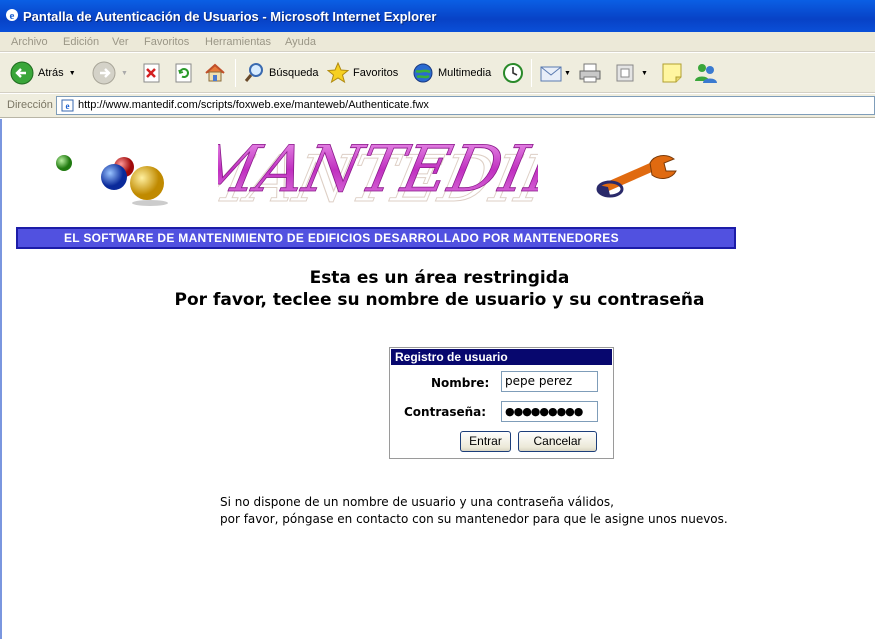  Describe the element at coordinates (549, 381) in the screenshot. I see `username-input: pepe perez` at that location.